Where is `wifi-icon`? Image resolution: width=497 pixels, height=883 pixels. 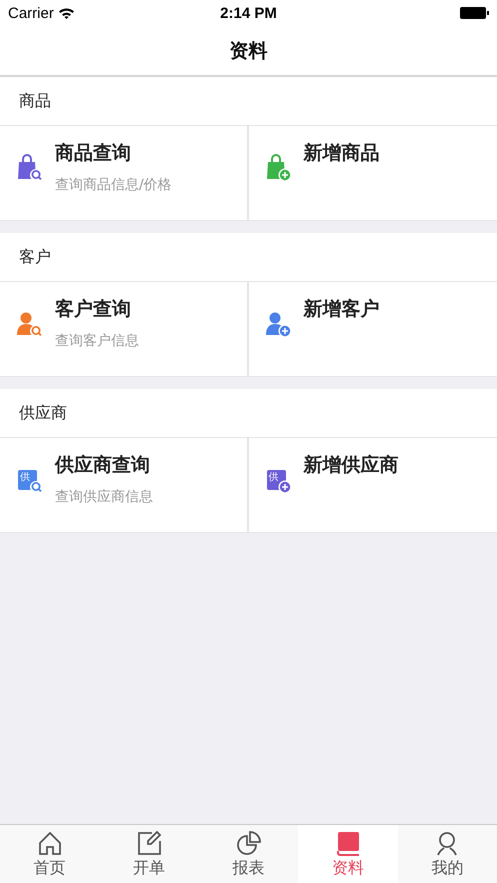 wifi-icon is located at coordinates (66, 13).